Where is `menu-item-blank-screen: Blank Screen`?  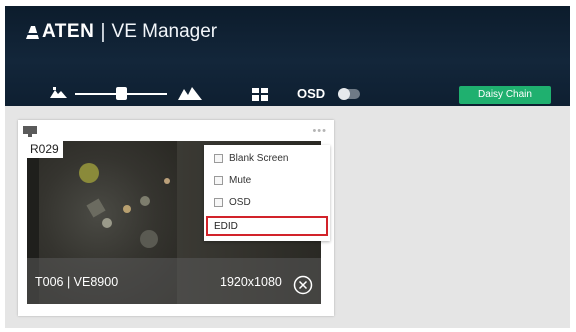
menu-item-blank-screen: Blank Screen is located at coordinates (251, 158).